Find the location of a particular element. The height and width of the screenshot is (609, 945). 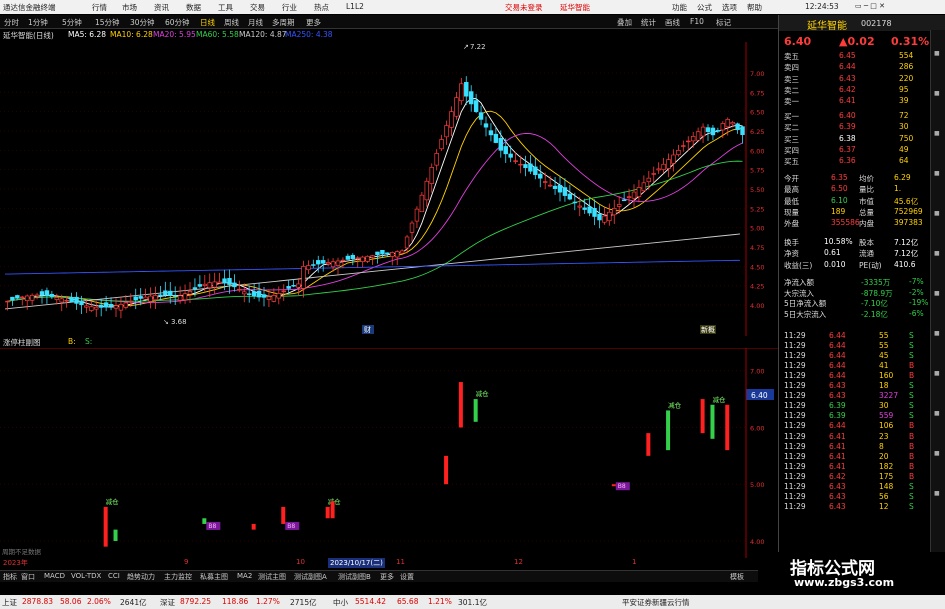

y-tick-label: 6.00 is located at coordinates (757, 428).